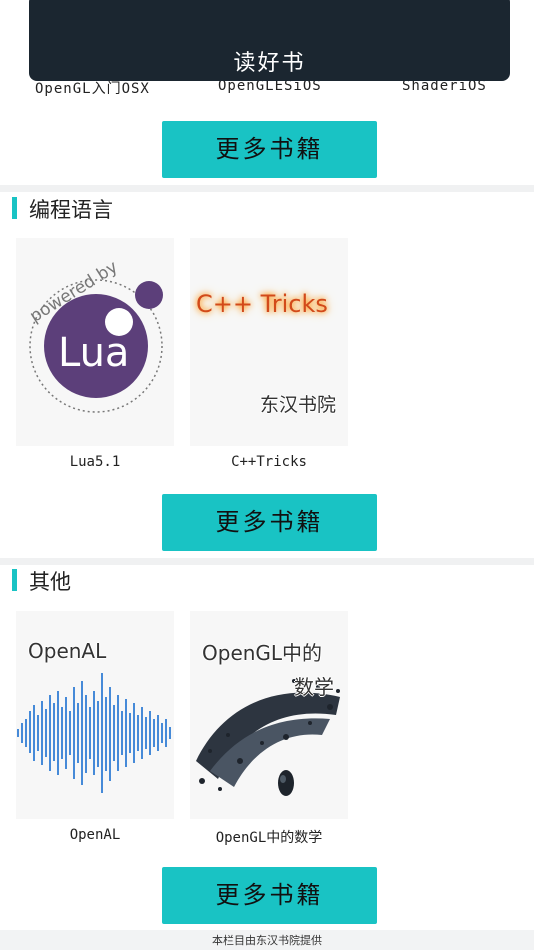  I want to click on footer: 本栏目由东汉书院提供, so click(267, 940).